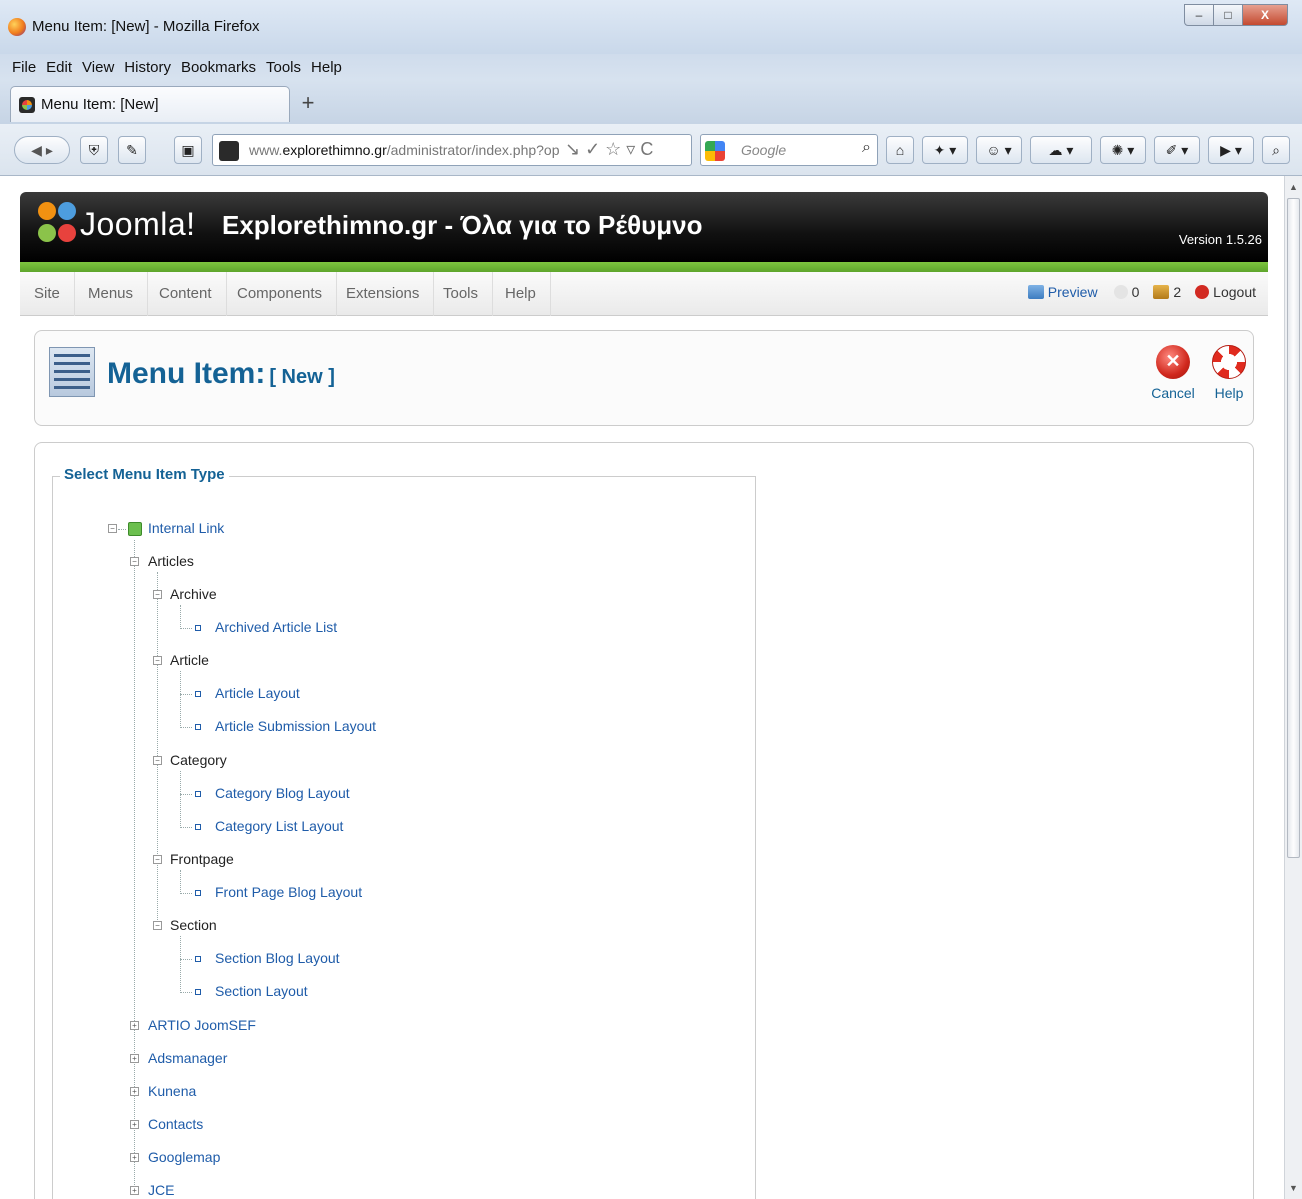 The image size is (1302, 1199). Describe the element at coordinates (1293, 1188) in the screenshot. I see `scroll-down-arrow-icon: ▼` at that location.